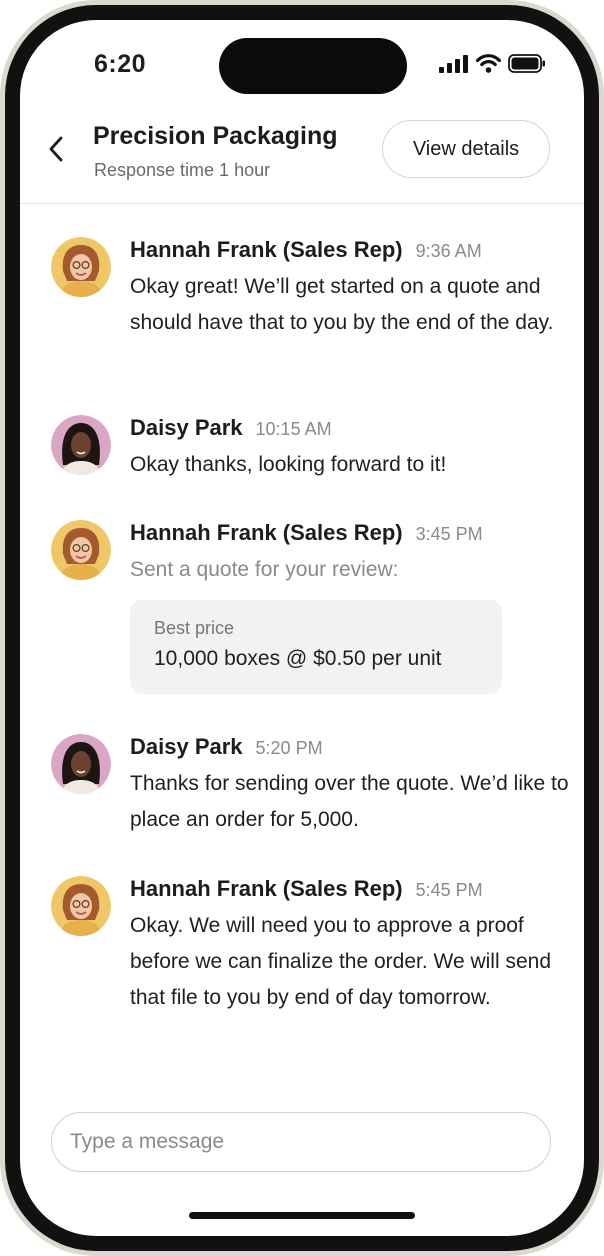 This screenshot has width=604, height=1256. What do you see at coordinates (466, 149) in the screenshot?
I see `view-details-button: View details` at bounding box center [466, 149].